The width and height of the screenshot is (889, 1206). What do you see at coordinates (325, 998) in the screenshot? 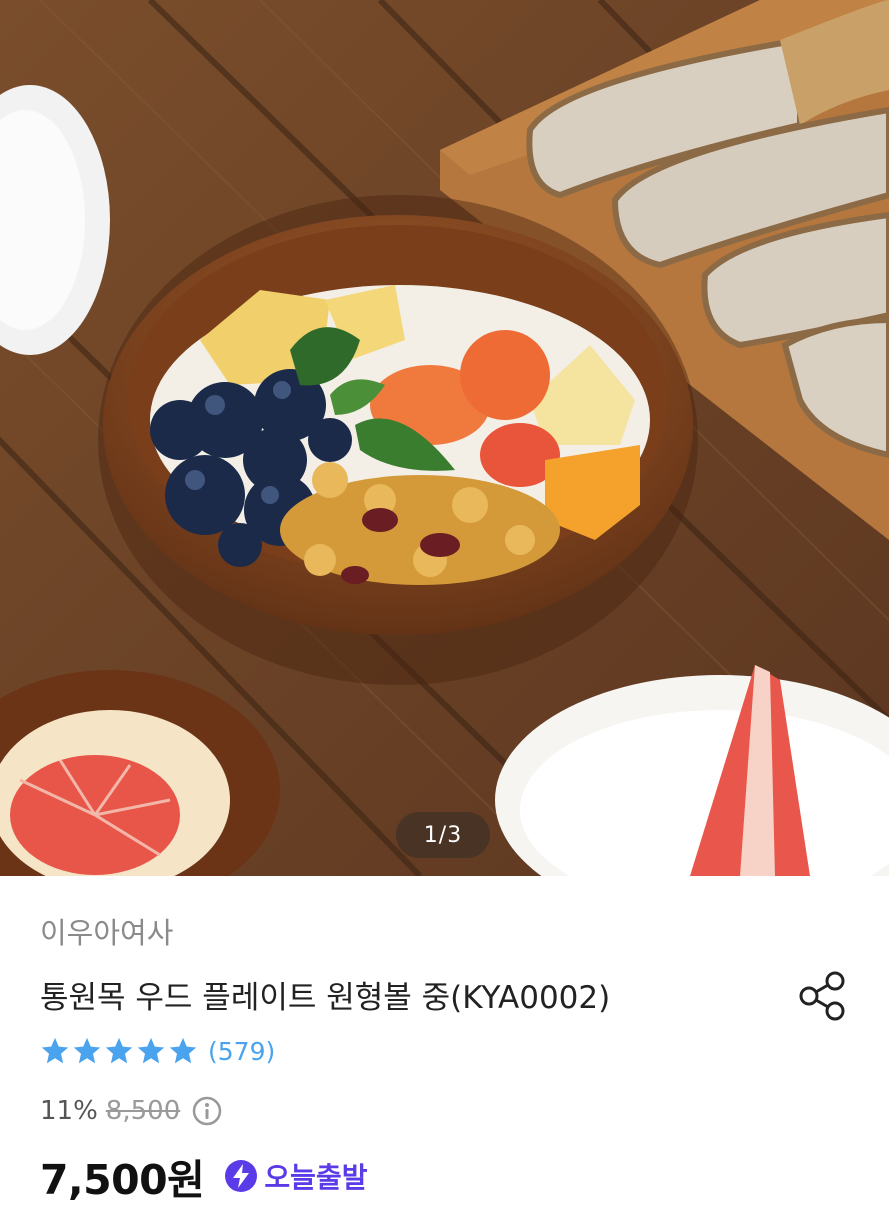
I see `product-title: 통원목 우드 플레이트 원형볼 중(KYA0002)` at bounding box center [325, 998].